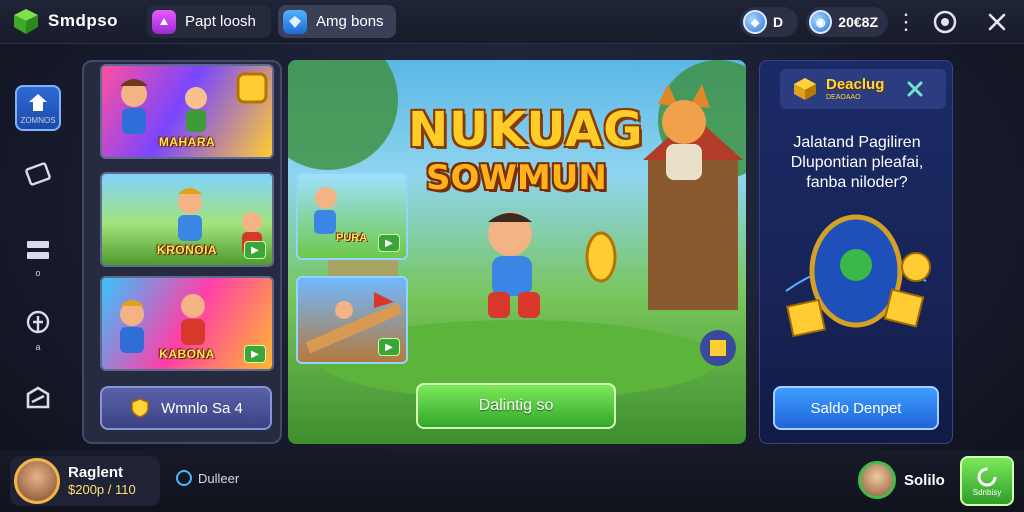 This screenshot has width=1024, height=512. What do you see at coordinates (83, 20) in the screenshot?
I see `app-title: Smdpso` at bounding box center [83, 20].